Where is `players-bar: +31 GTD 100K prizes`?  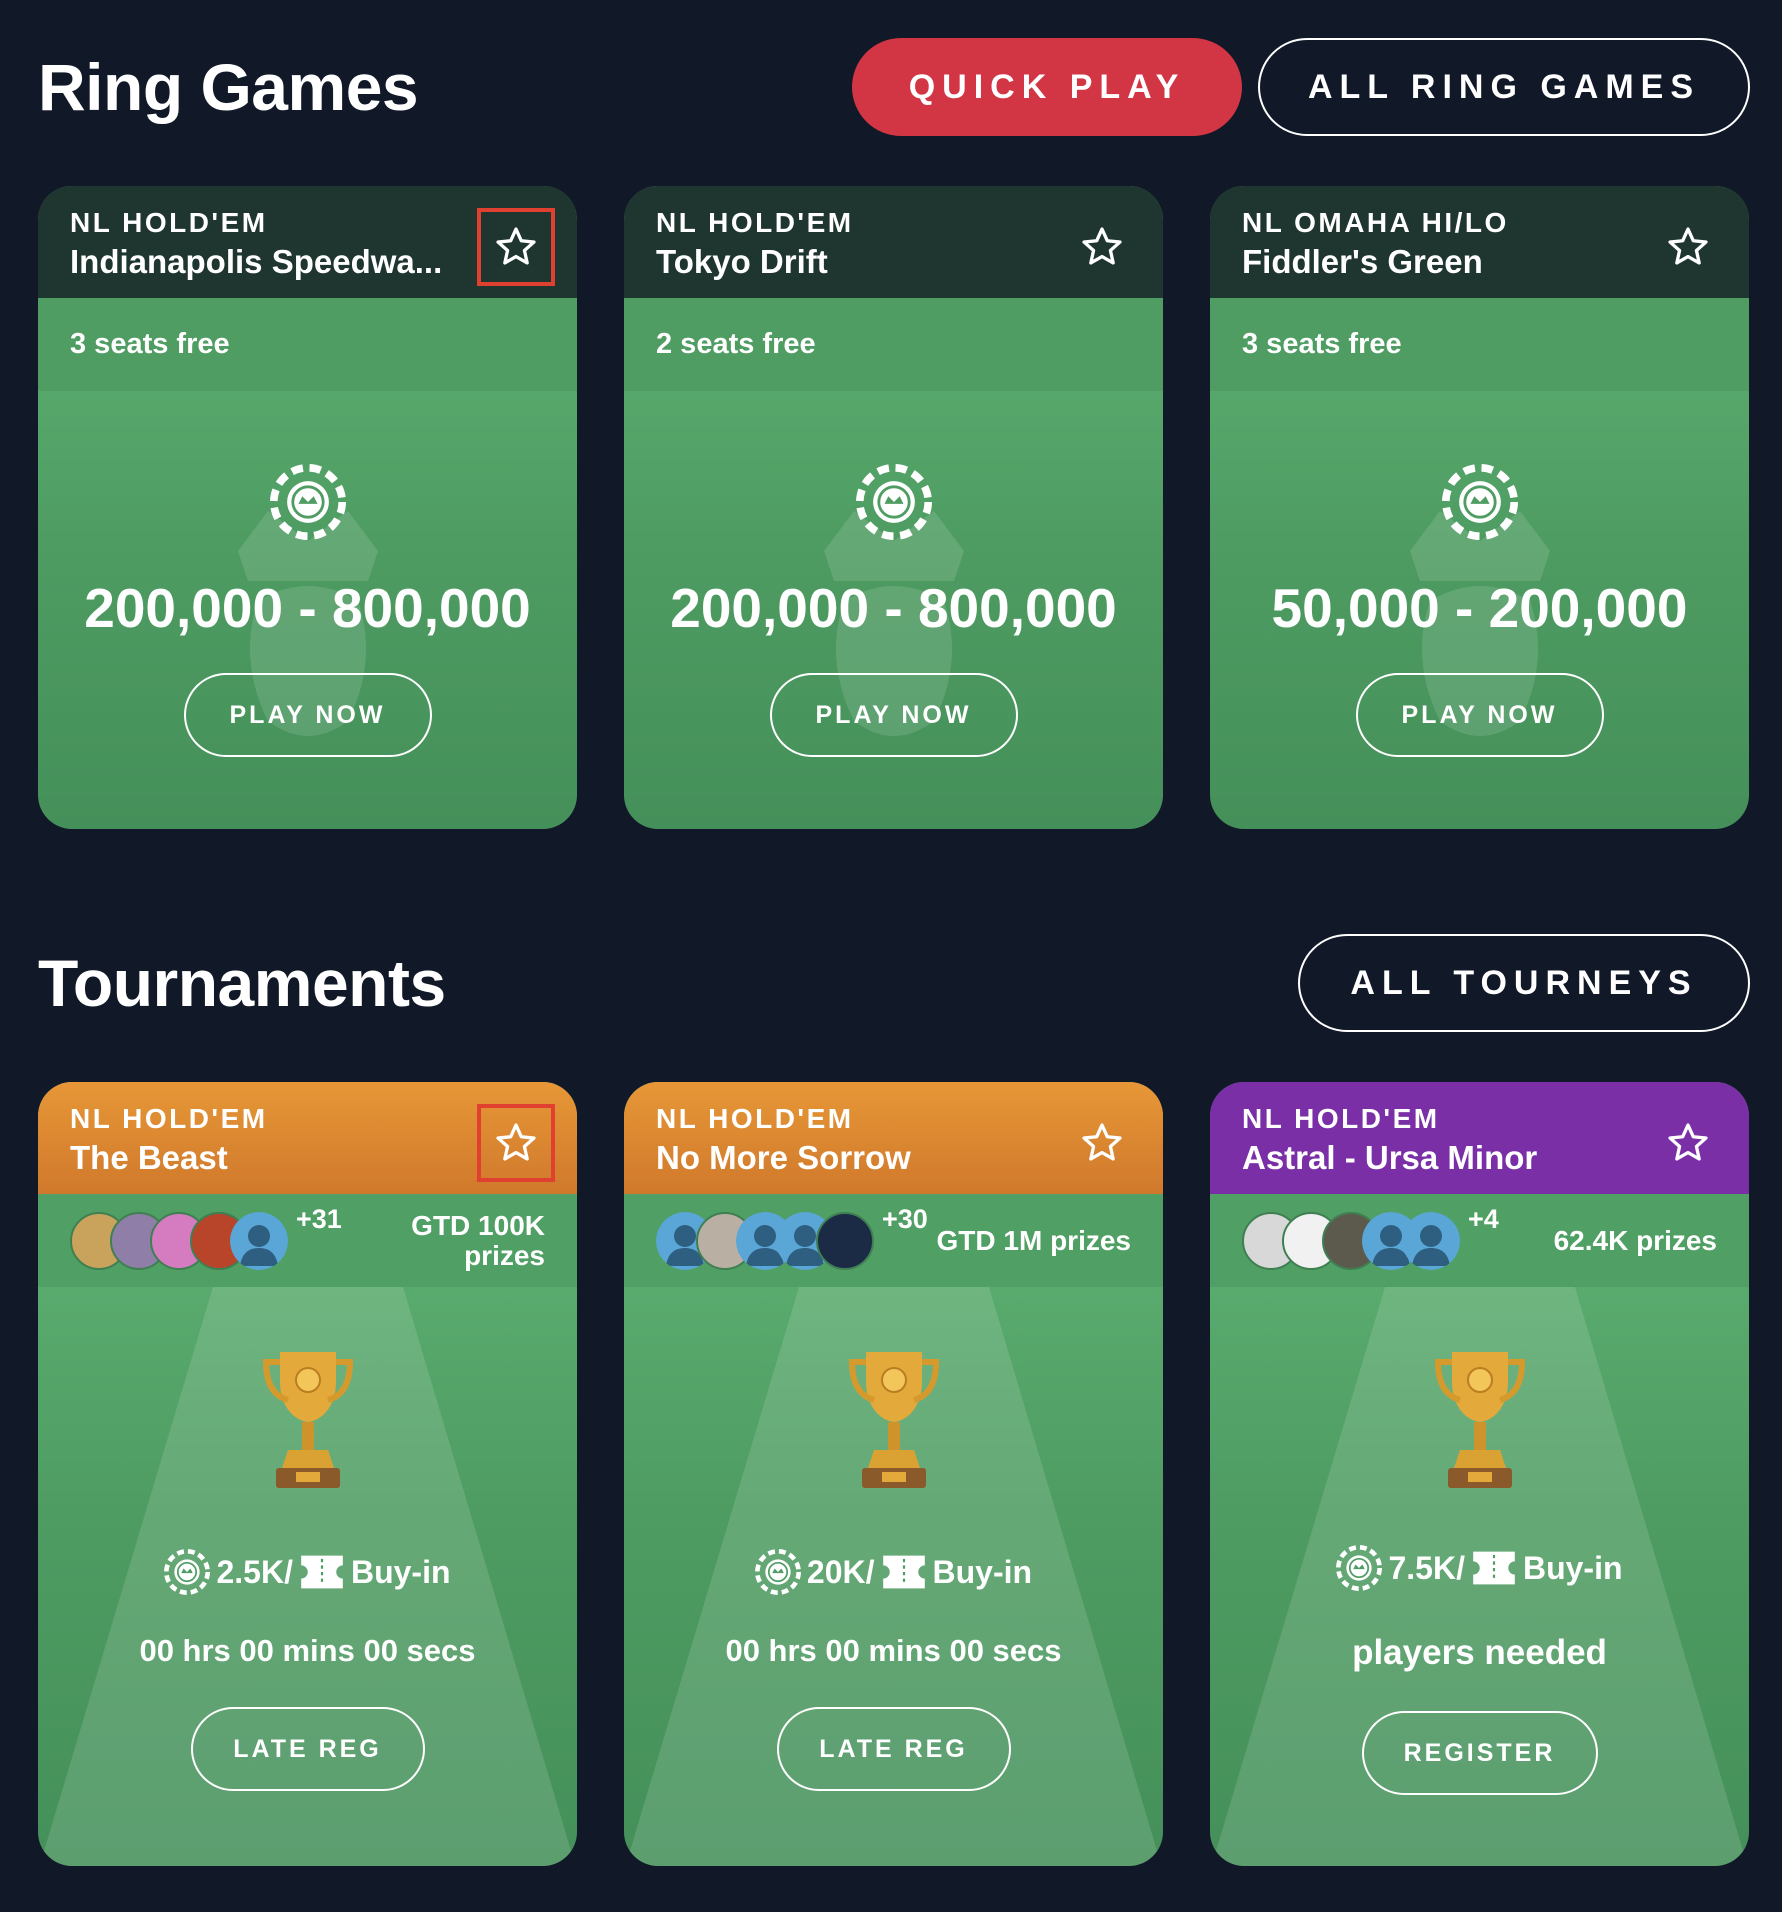
players-bar: +31 GTD 100K prizes is located at coordinates (307, 1240).